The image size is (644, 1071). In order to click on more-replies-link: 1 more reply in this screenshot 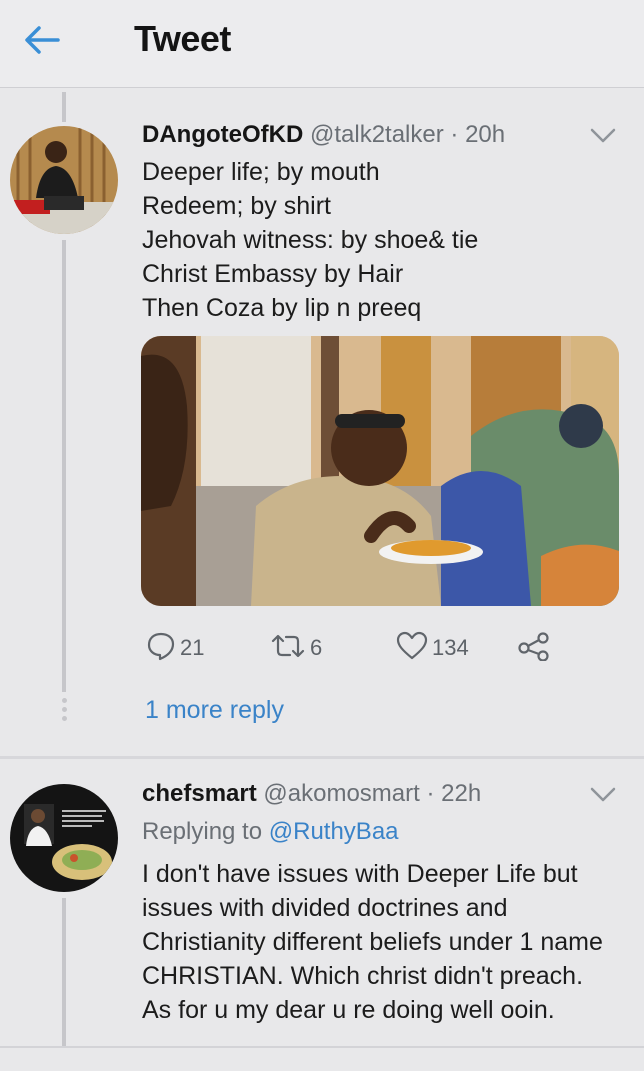, I will do `click(214, 710)`.